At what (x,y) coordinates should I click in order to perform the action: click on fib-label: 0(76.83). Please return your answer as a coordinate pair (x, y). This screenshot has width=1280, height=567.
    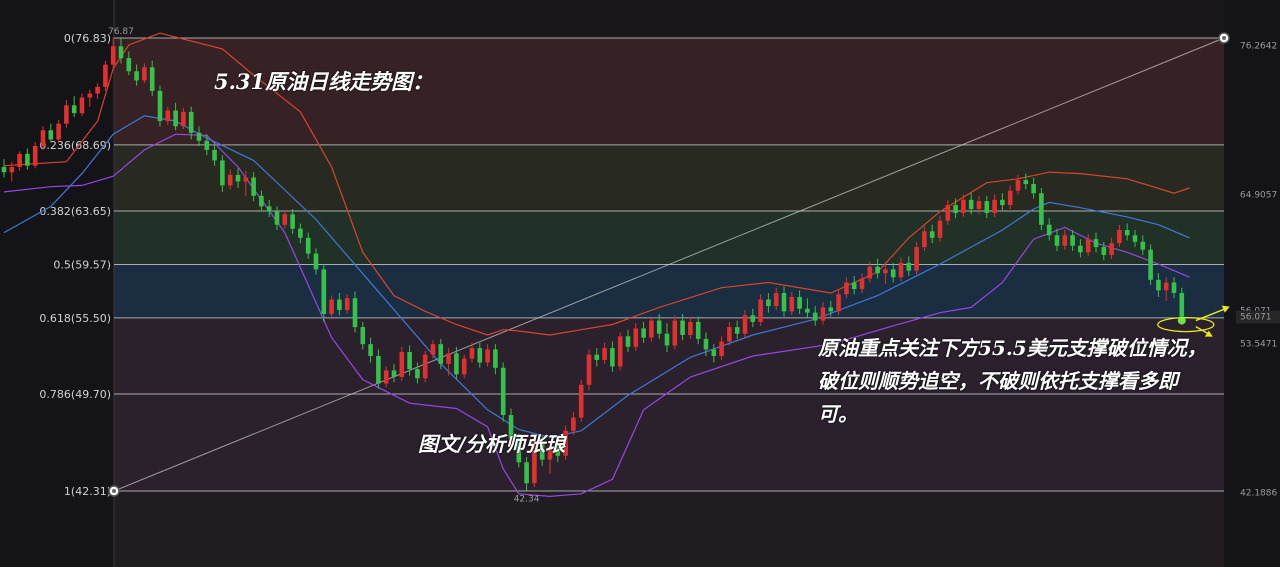
    Looking at the image, I should click on (87, 38).